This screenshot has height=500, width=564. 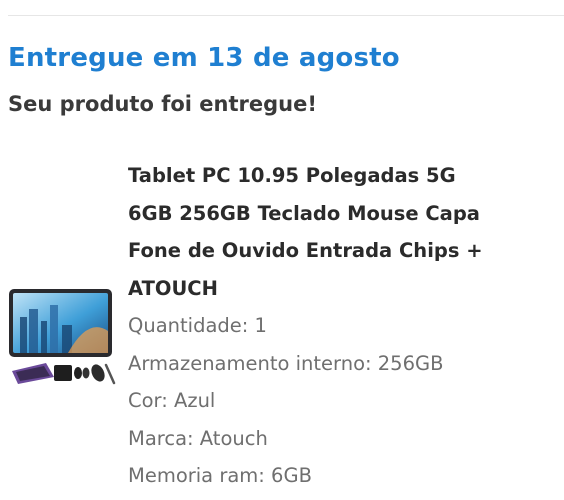 I want to click on product-color: Cor: Azul, so click(x=172, y=400).